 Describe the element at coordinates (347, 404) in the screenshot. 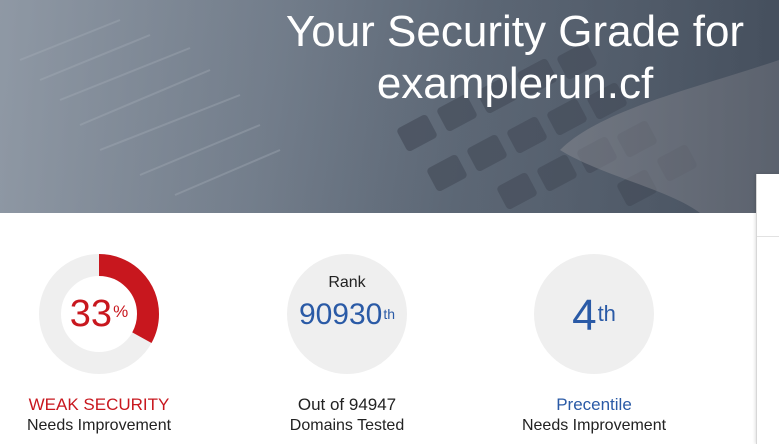

I see `rank-caption: Out of 94947` at that location.